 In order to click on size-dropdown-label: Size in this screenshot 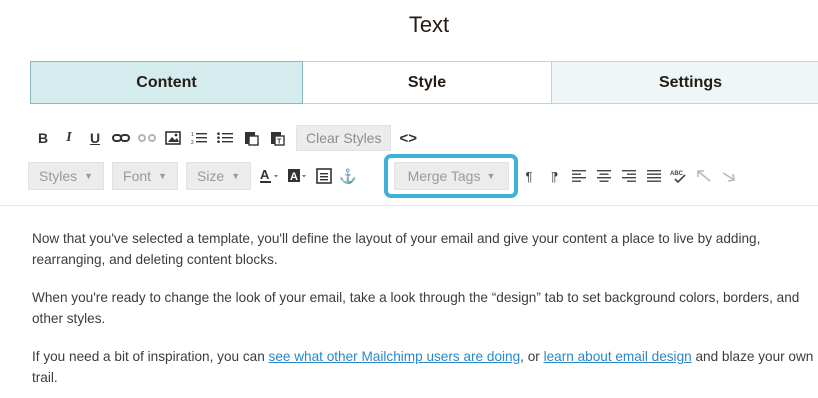, I will do `click(210, 176)`.